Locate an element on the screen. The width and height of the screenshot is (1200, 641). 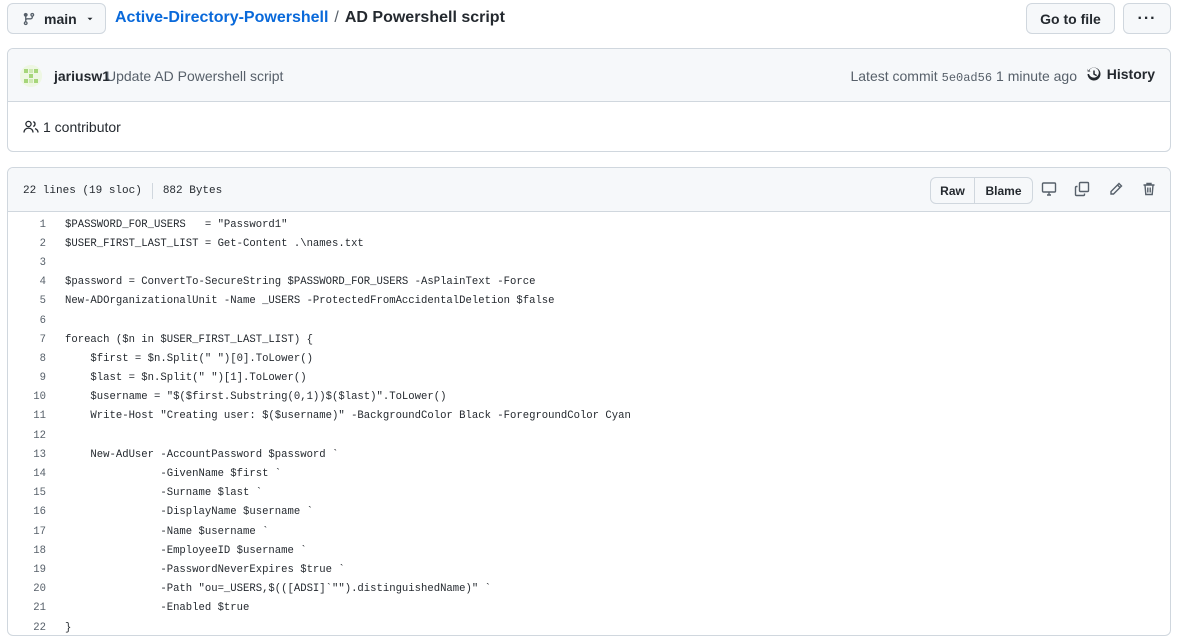
line-content: -GivenName $first ` is located at coordinates (173, 474).